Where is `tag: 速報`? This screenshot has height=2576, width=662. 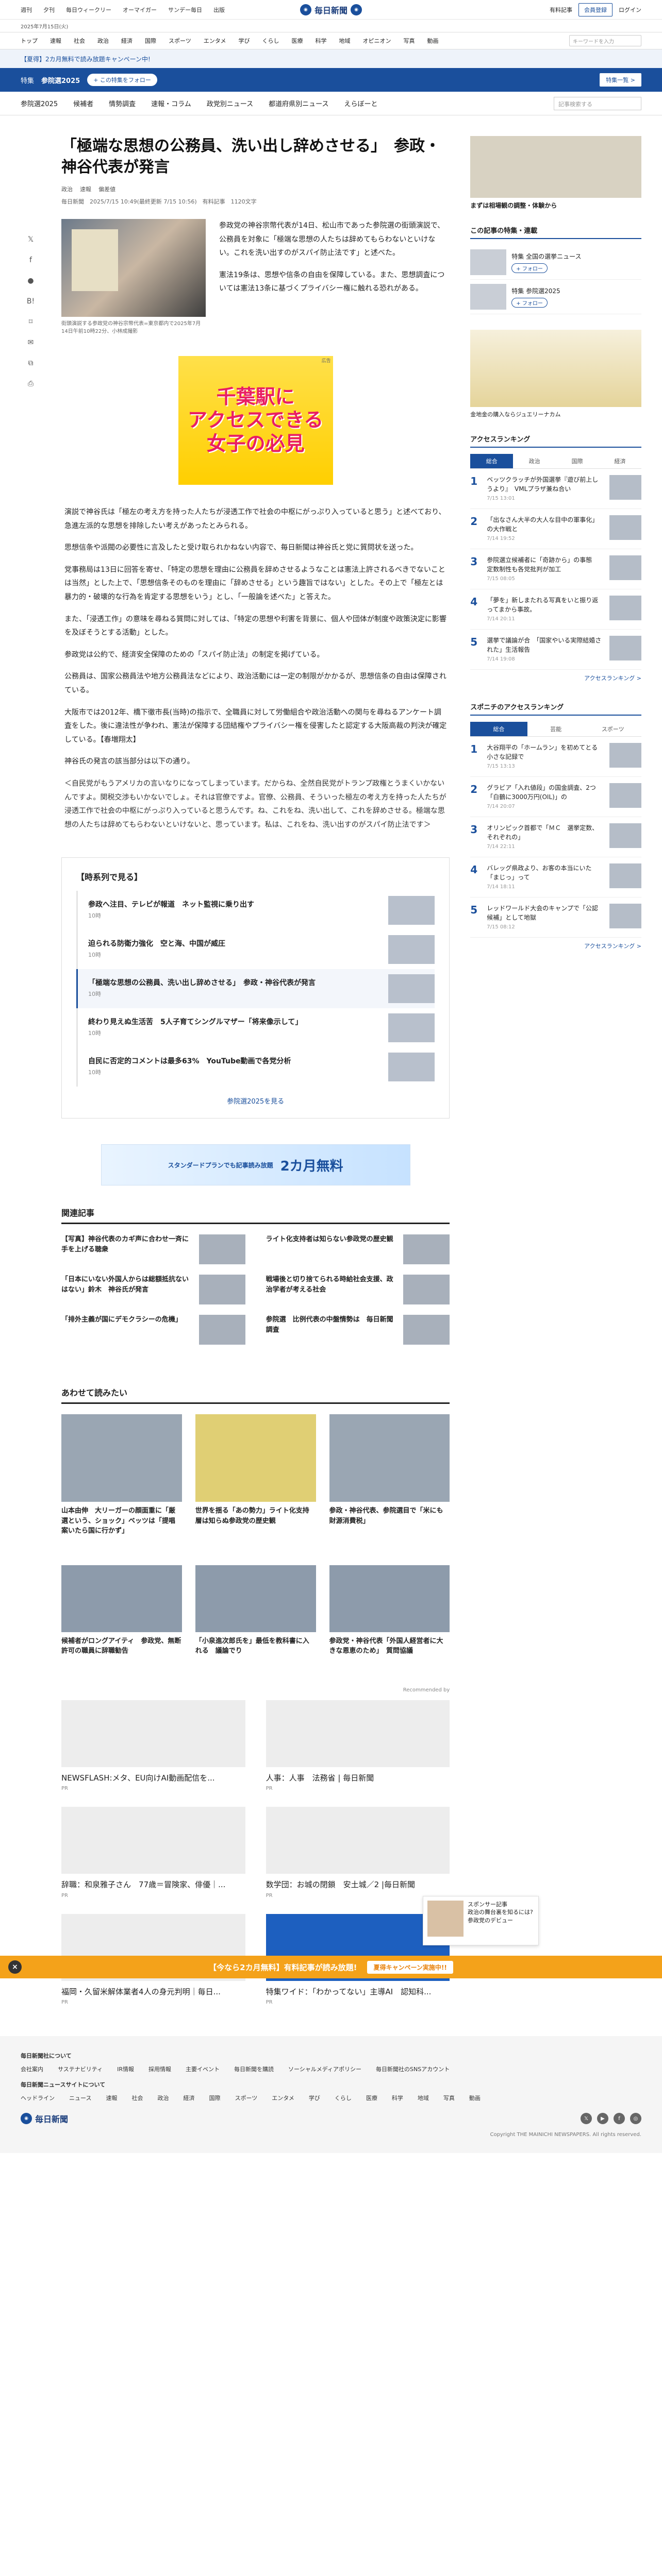 tag: 速報 is located at coordinates (85, 189).